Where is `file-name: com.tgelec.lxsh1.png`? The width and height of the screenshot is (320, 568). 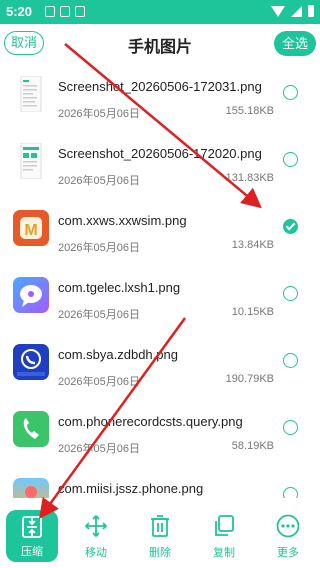 file-name: com.tgelec.lxsh1.png is located at coordinates (119, 287).